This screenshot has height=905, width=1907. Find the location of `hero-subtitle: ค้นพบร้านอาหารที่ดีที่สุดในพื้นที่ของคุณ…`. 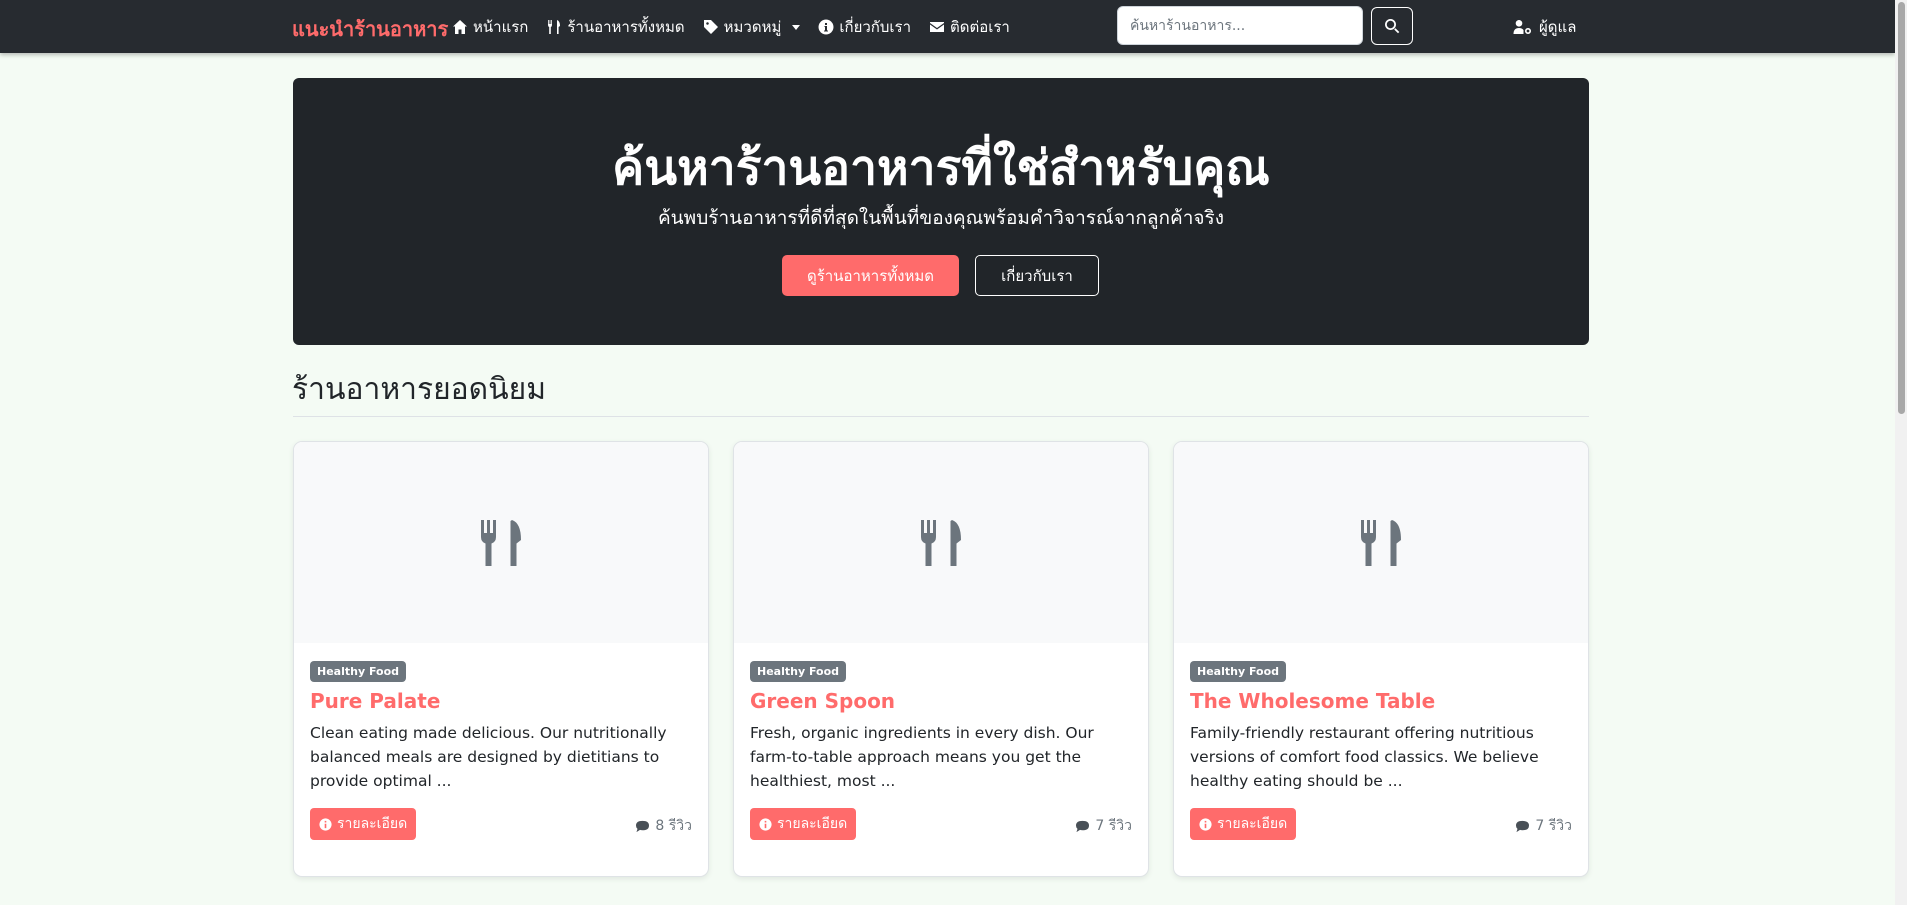

hero-subtitle: ค้นพบร้านอาหารที่ดีที่สุดในพื้นที่ของคุณ… is located at coordinates (941, 218).